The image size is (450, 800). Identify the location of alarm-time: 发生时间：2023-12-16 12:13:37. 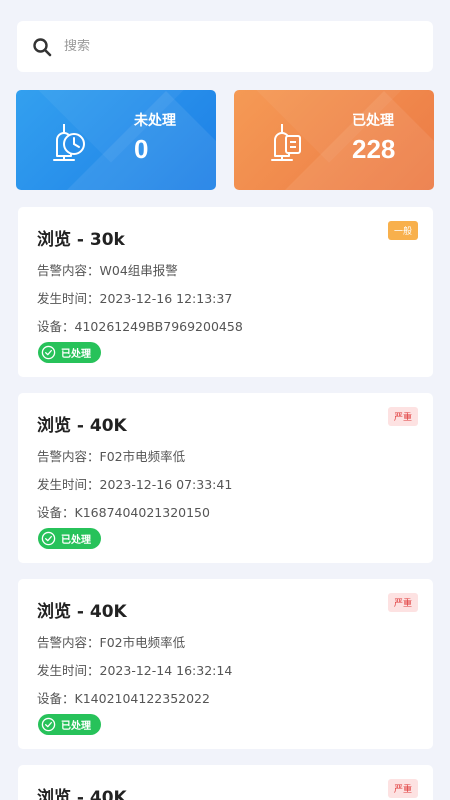
(135, 298).